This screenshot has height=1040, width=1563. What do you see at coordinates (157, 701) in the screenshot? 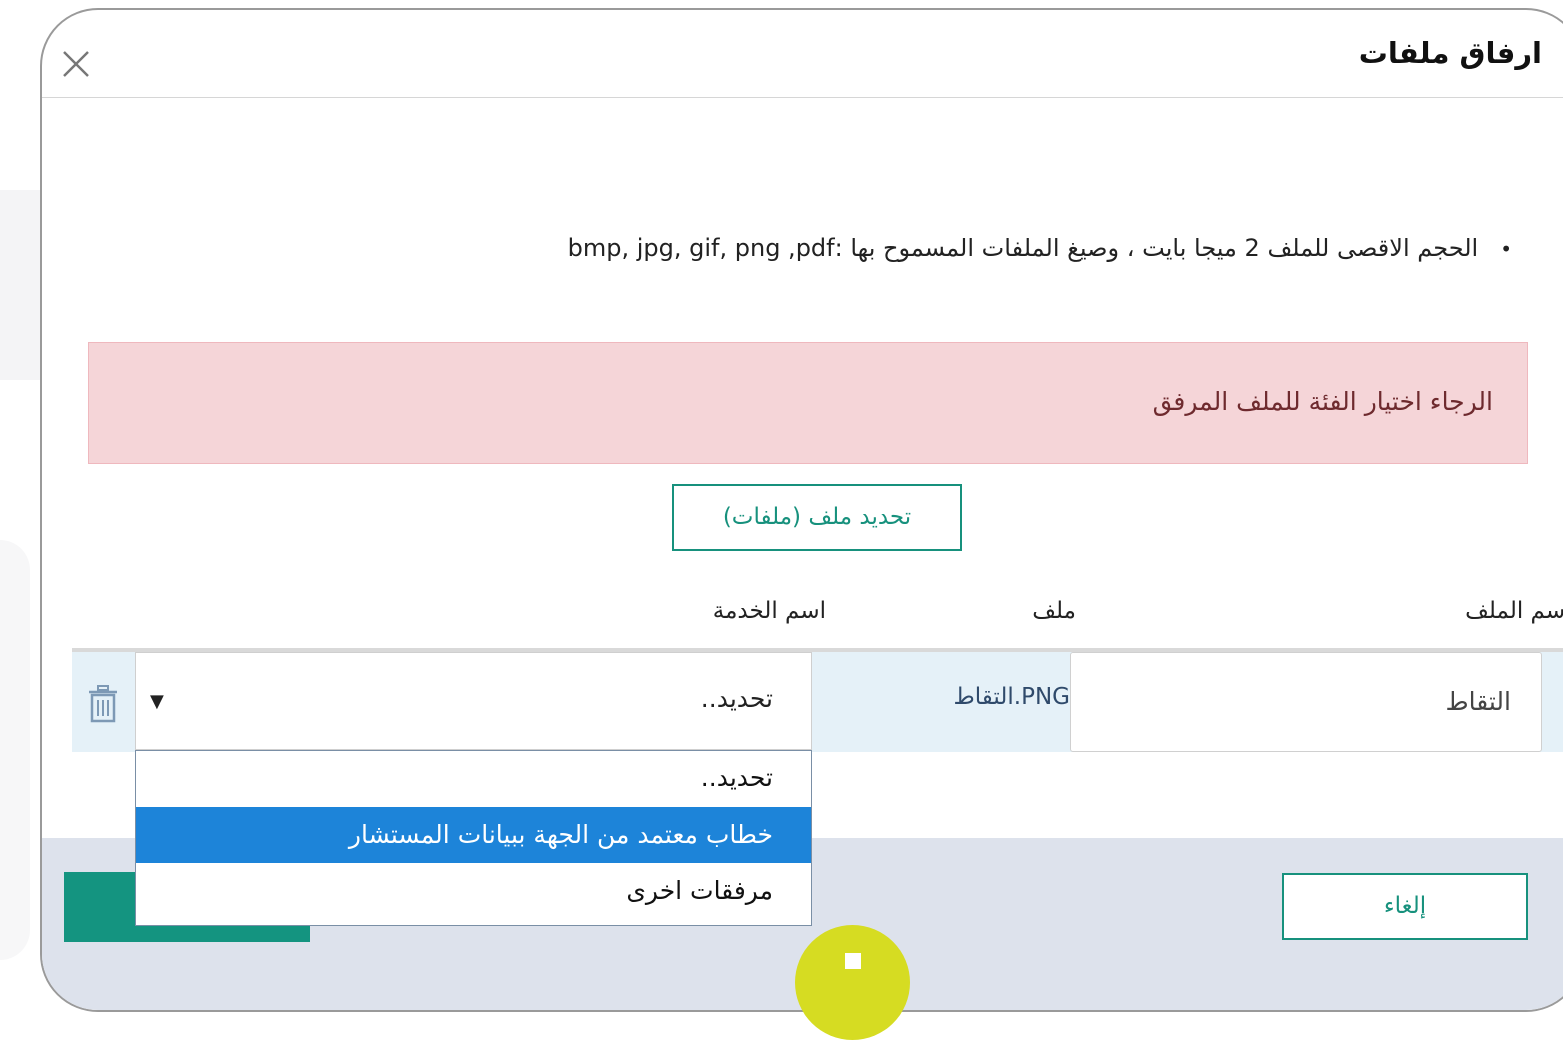
I see `dropdown-arrow-icon: ▼` at bounding box center [157, 701].